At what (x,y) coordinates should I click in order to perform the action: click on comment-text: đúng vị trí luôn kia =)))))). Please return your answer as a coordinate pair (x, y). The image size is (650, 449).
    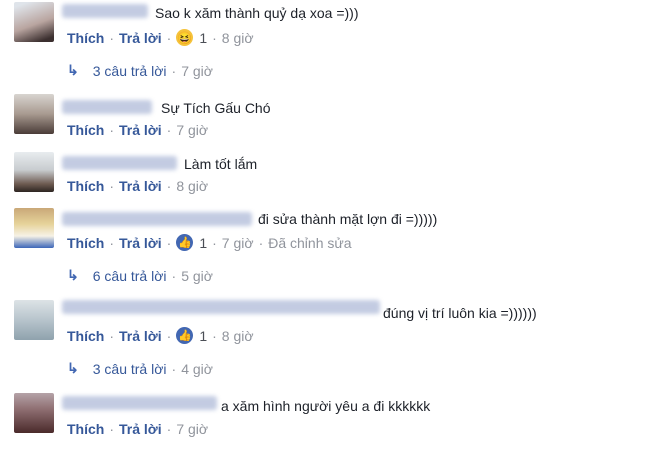
    Looking at the image, I should click on (460, 313).